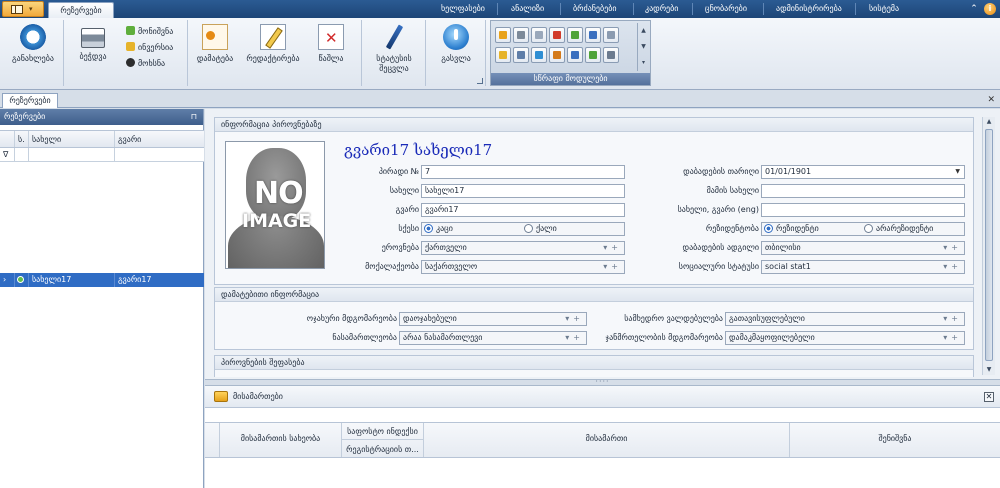  Describe the element at coordinates (523, 267) in the screenshot. I see `citizenship-combo: საქართველო ▾+` at that location.